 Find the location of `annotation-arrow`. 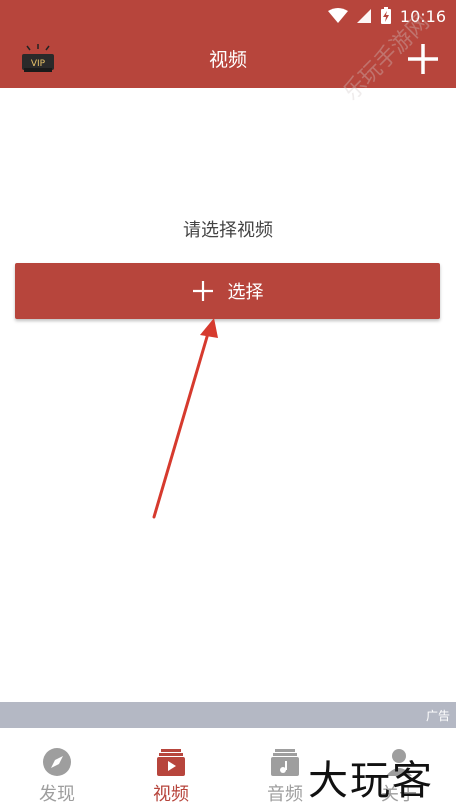

annotation-arrow is located at coordinates (185, 418).